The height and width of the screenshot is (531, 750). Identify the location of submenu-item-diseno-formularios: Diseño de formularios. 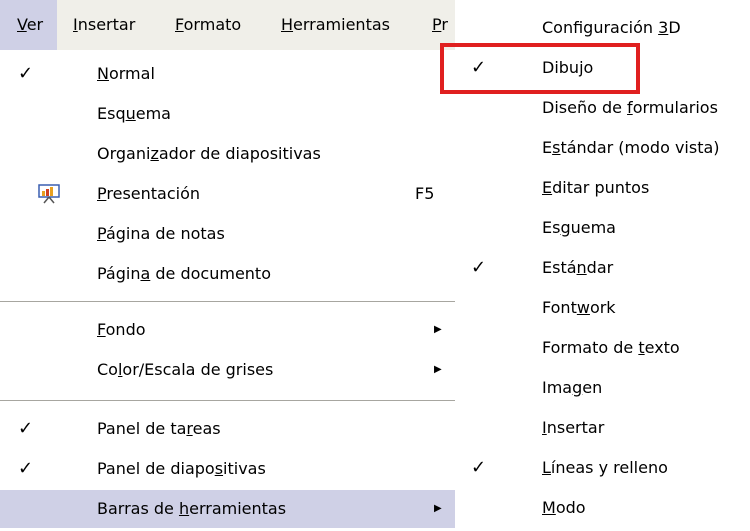
(602, 108).